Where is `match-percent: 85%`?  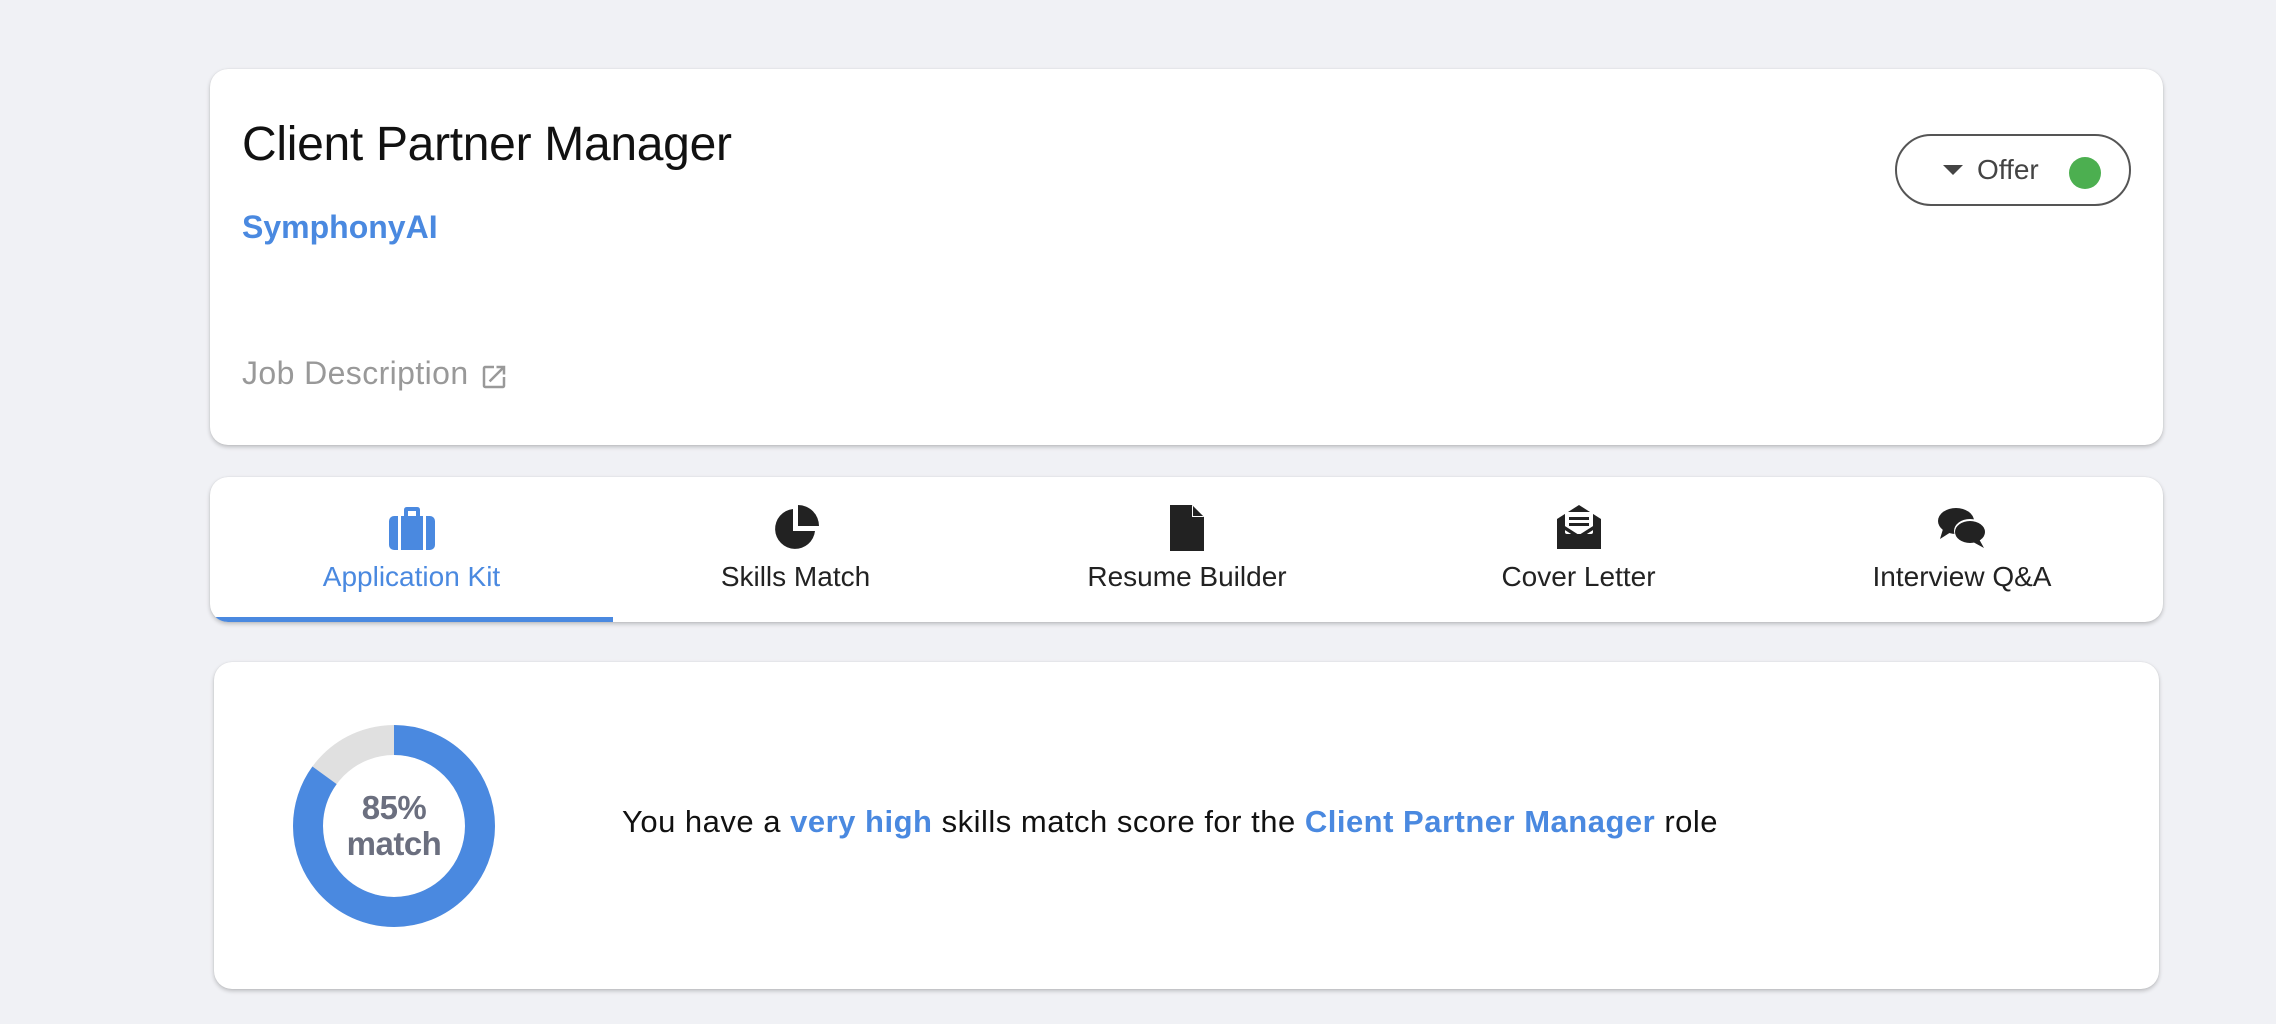
match-percent: 85% is located at coordinates (394, 807).